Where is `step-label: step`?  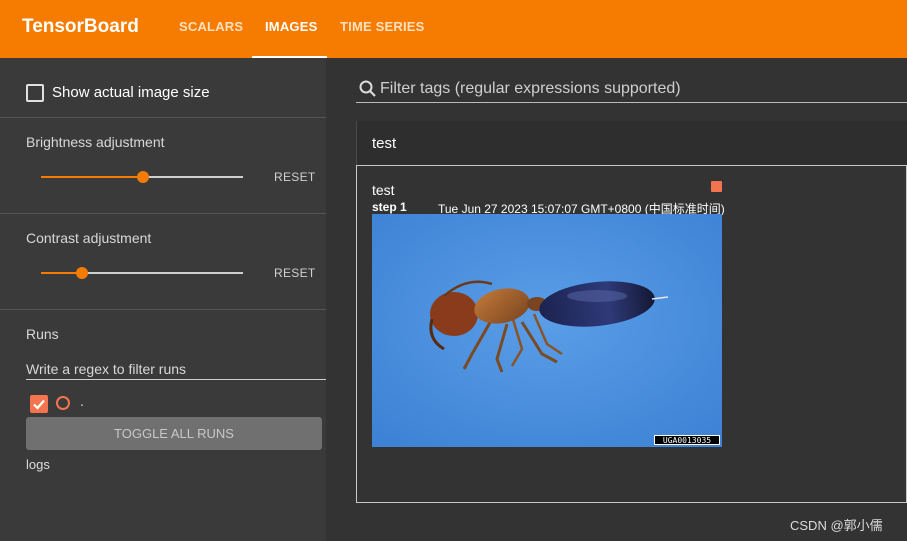
step-label: step is located at coordinates (384, 207).